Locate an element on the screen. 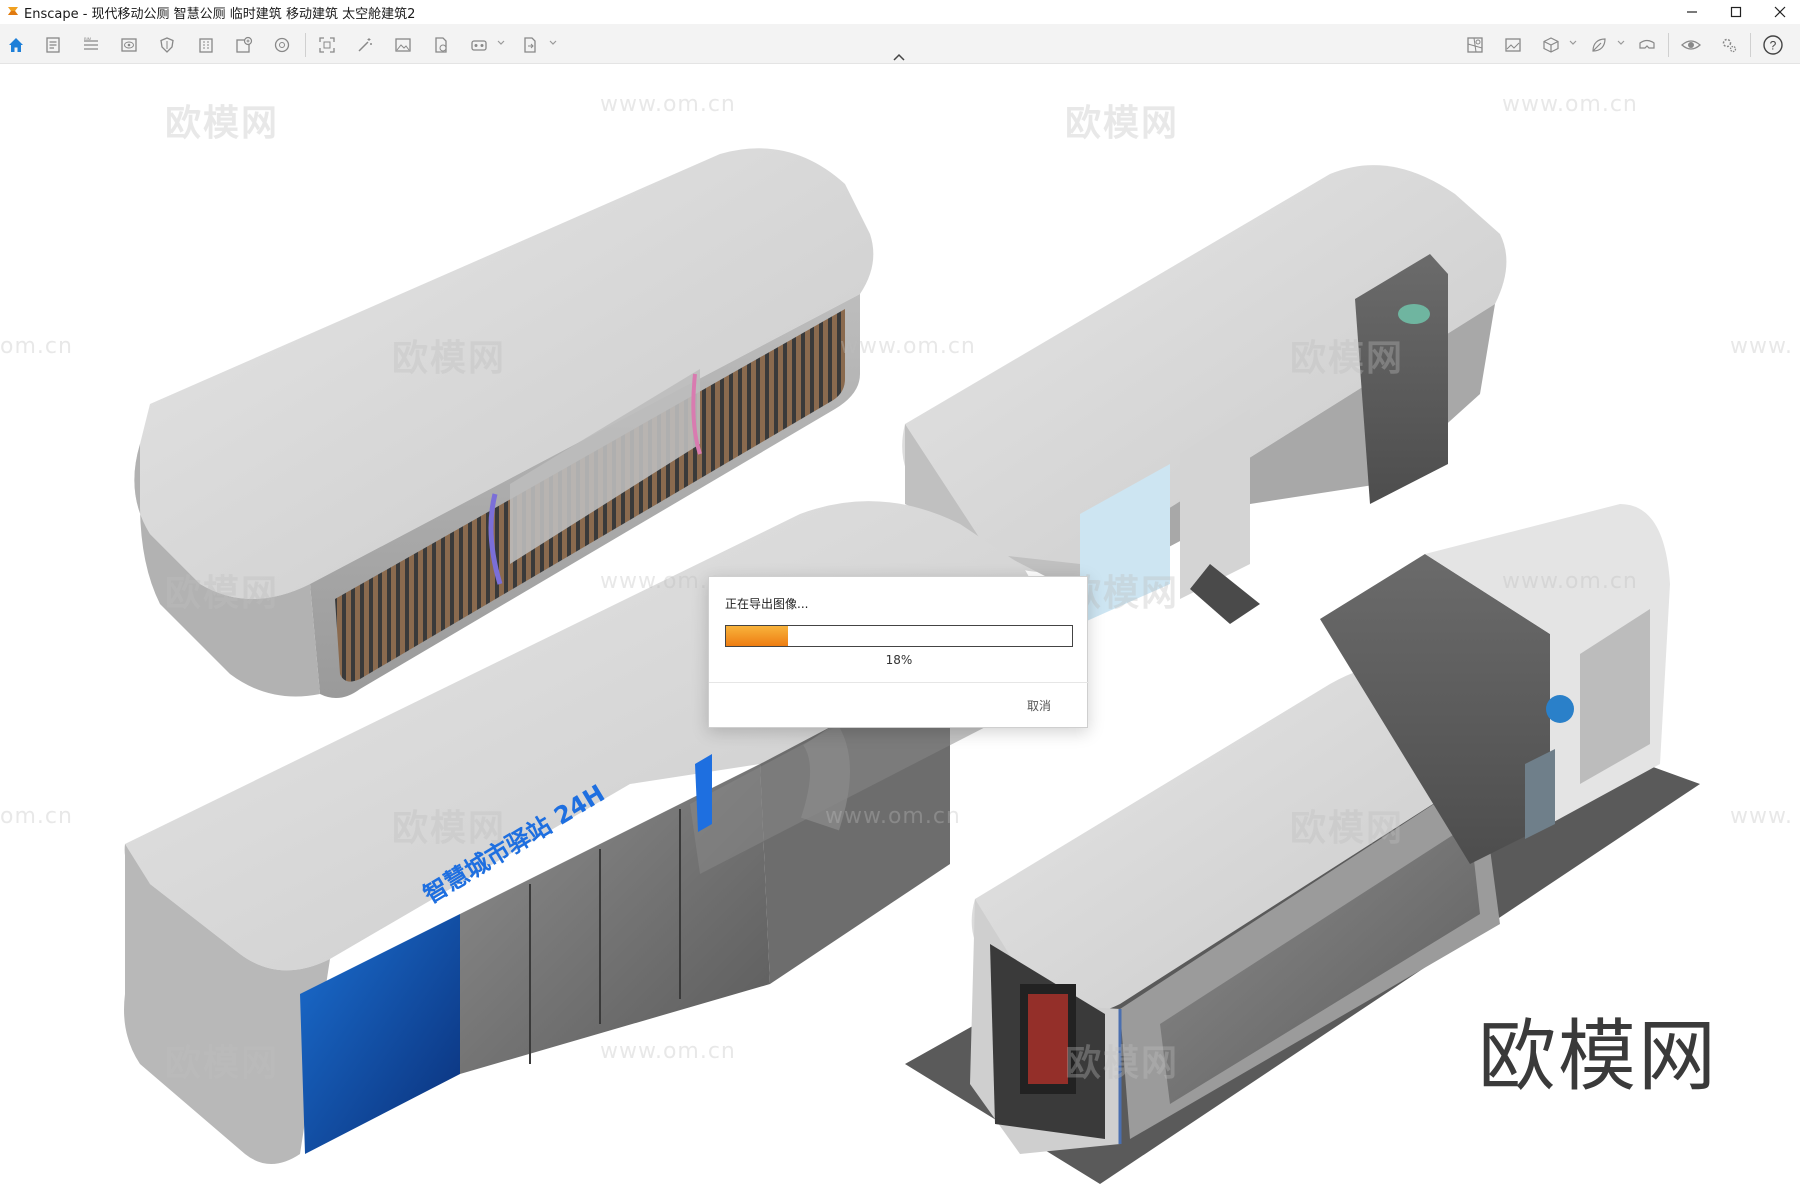 This screenshot has width=1800, height=1190. magic-wand-icon is located at coordinates (365, 45).